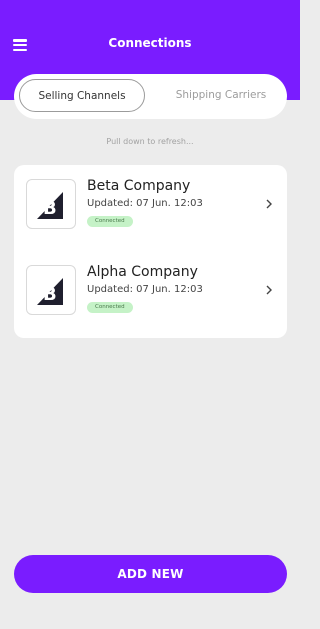 The image size is (320, 629). I want to click on add-new-button: ADD NEW, so click(150, 574).